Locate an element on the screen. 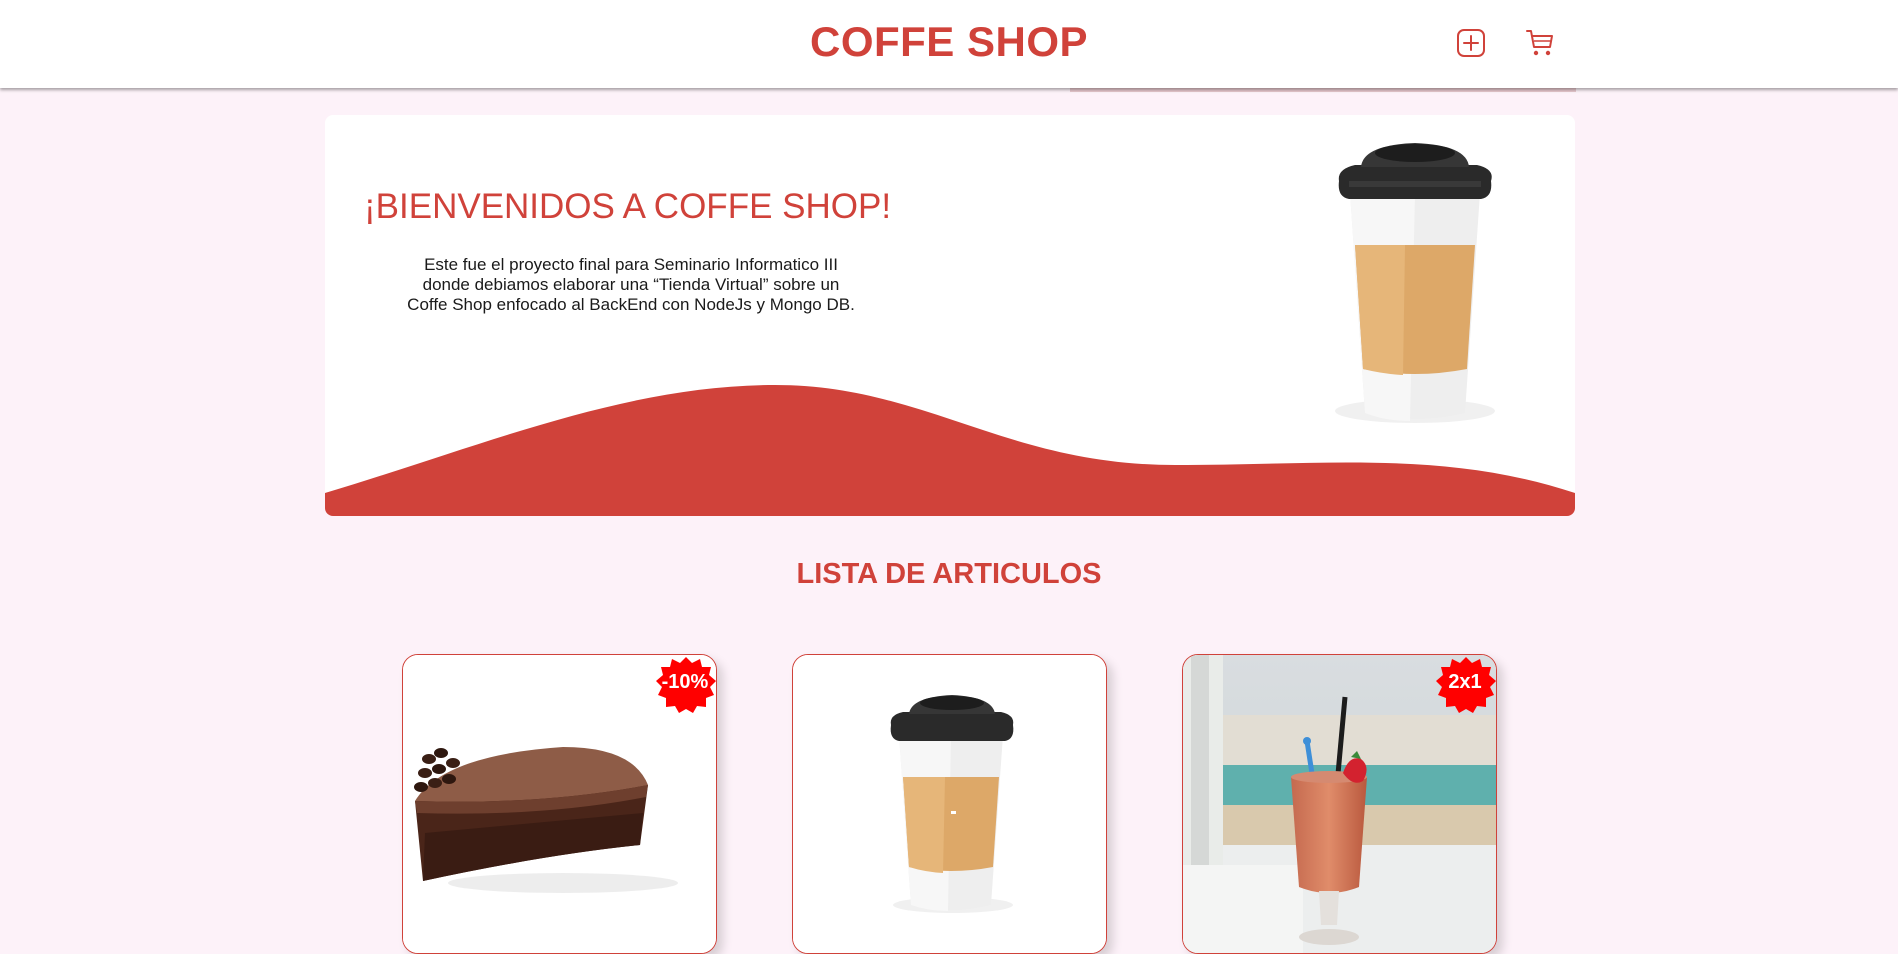  cart-button is located at coordinates (1540, 43).